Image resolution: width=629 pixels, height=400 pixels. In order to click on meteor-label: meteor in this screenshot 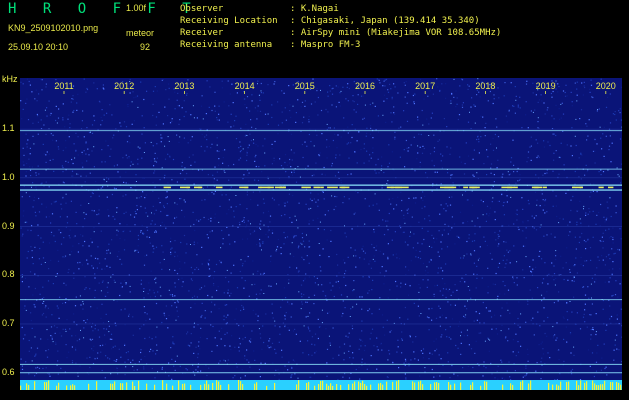, I will do `click(140, 33)`.